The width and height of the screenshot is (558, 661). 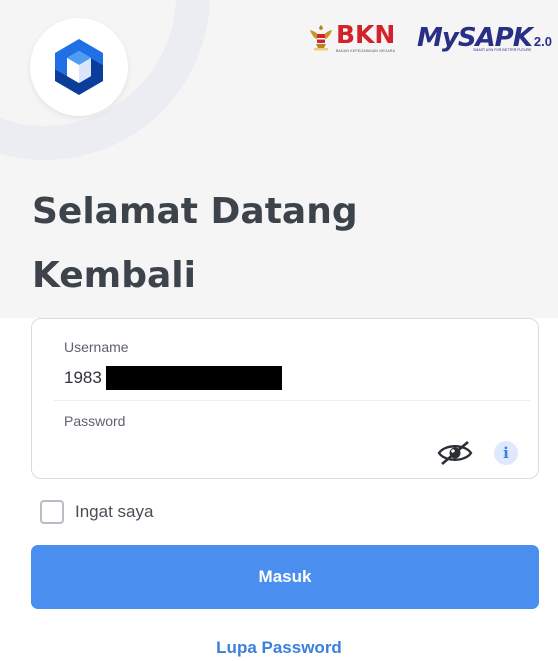 I want to click on mysapk-version: 2.0, so click(x=542, y=41).